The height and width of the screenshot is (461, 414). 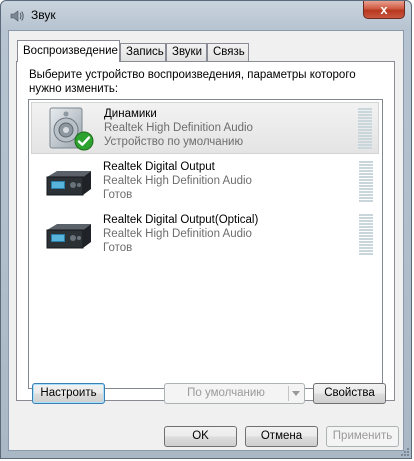 I want to click on device-status: Устройство по умолчанию, so click(x=174, y=142).